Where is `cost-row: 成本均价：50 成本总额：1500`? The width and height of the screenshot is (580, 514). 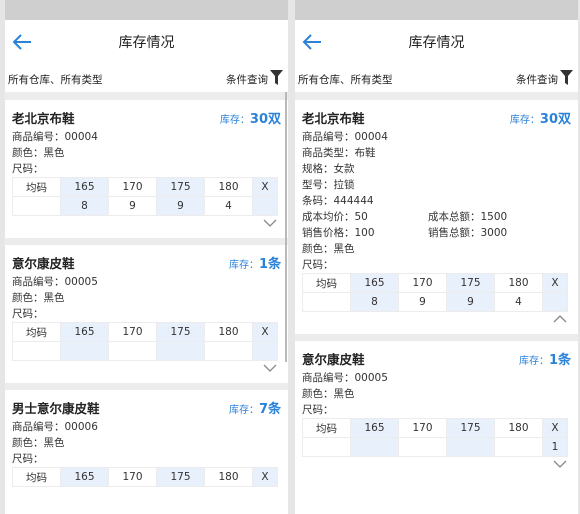 cost-row: 成本均价：50 成本总额：1500 is located at coordinates (436, 217).